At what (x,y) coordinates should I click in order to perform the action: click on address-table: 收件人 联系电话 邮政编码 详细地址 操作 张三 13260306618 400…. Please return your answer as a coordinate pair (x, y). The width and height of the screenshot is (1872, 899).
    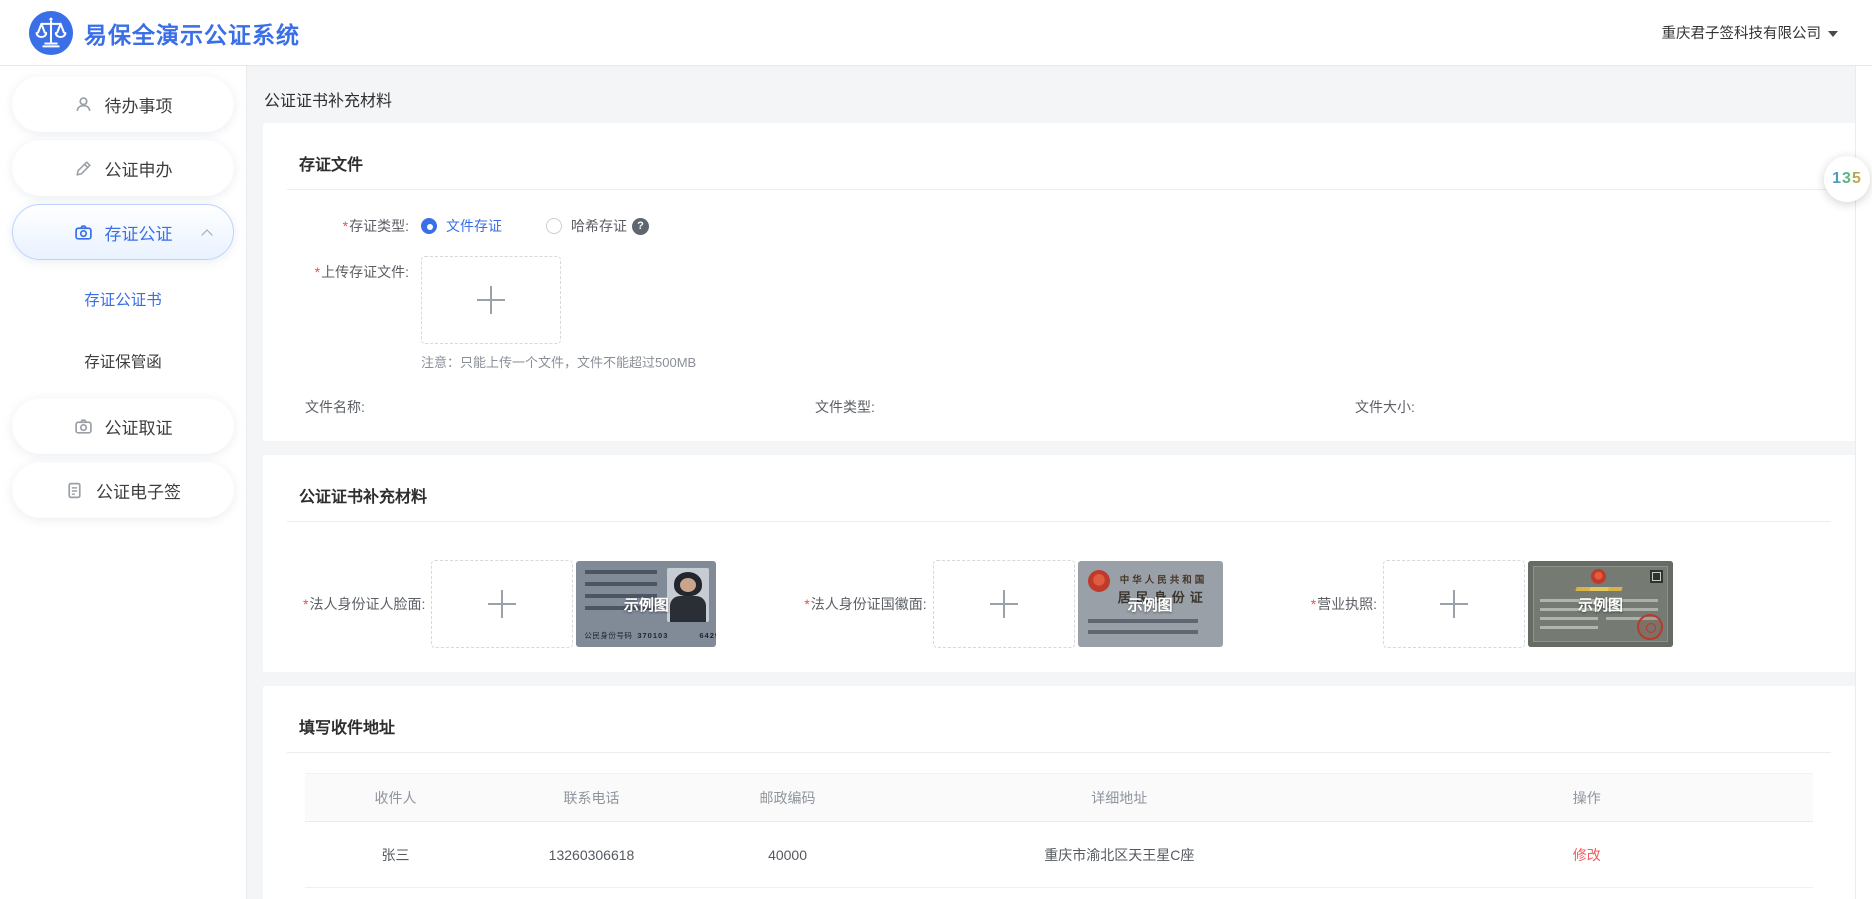
    Looking at the image, I should click on (1059, 830).